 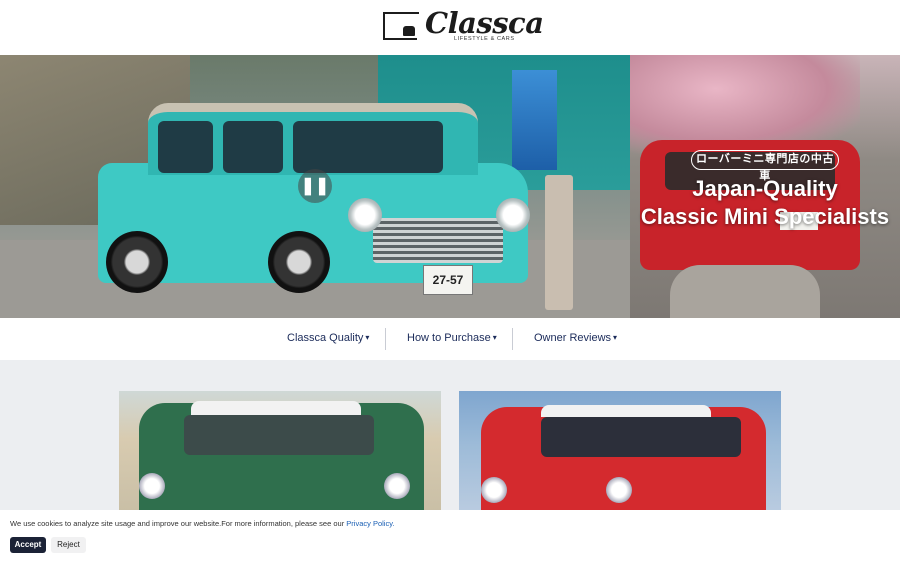 I want to click on accept-button: Accept, so click(x=28, y=545).